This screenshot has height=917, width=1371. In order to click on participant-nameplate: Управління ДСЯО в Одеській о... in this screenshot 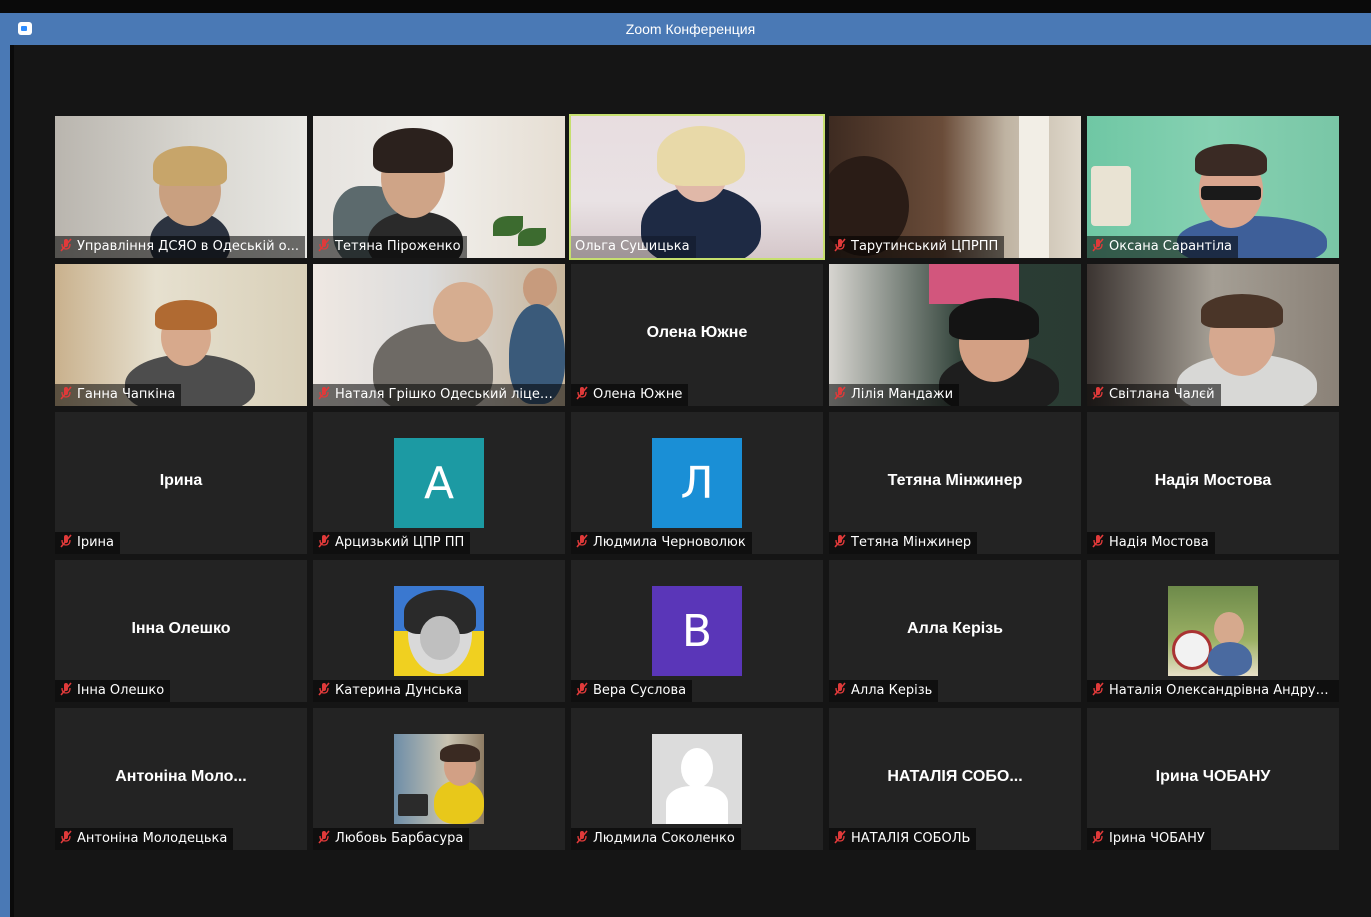, I will do `click(180, 247)`.